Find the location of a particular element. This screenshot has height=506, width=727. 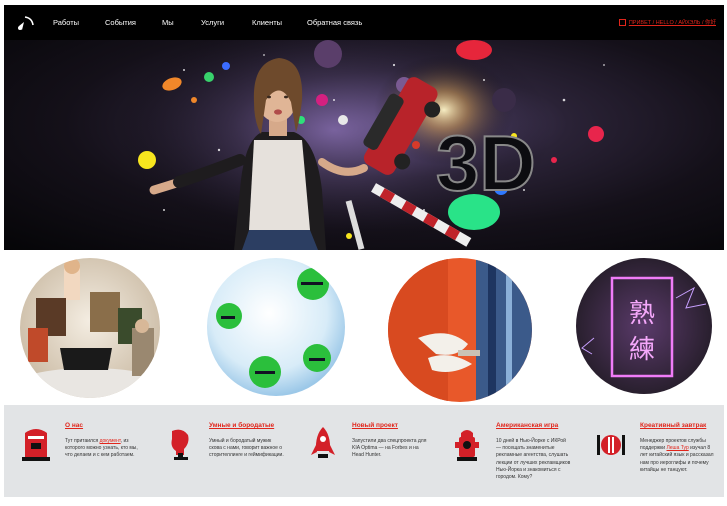

circle-bubble-buttons is located at coordinates (276, 327).